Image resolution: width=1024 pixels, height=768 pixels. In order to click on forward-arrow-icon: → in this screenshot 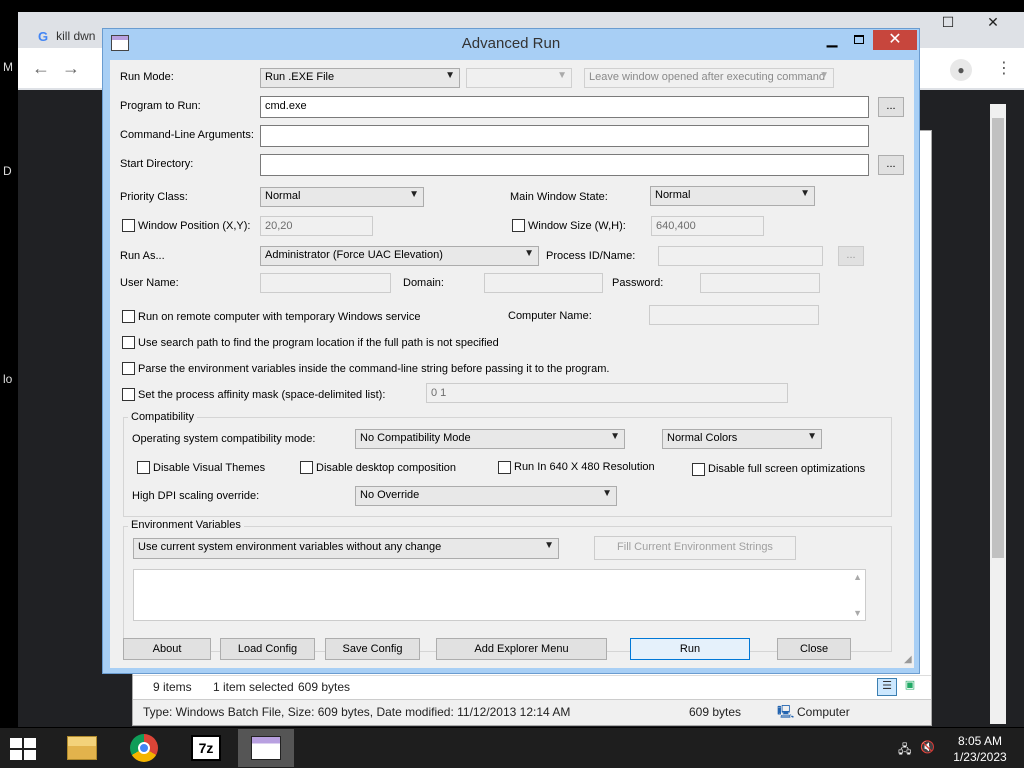, I will do `click(71, 68)`.